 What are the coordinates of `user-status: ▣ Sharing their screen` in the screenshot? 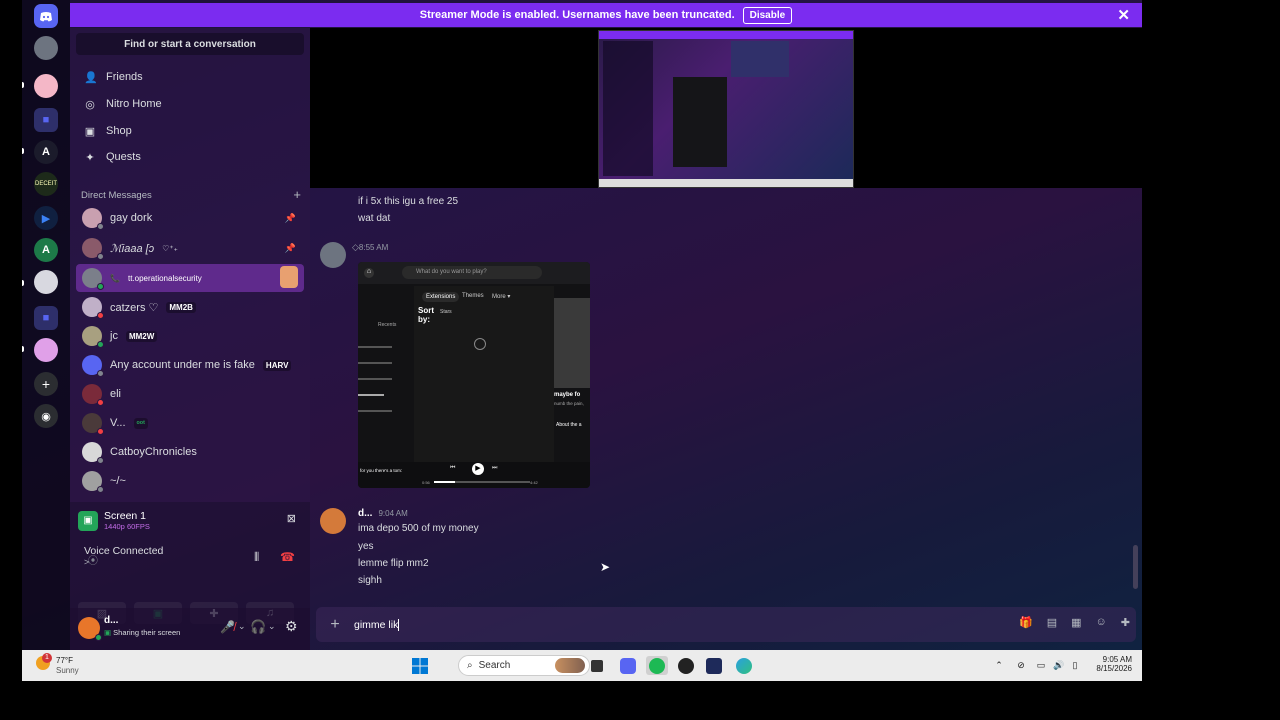 It's located at (142, 632).